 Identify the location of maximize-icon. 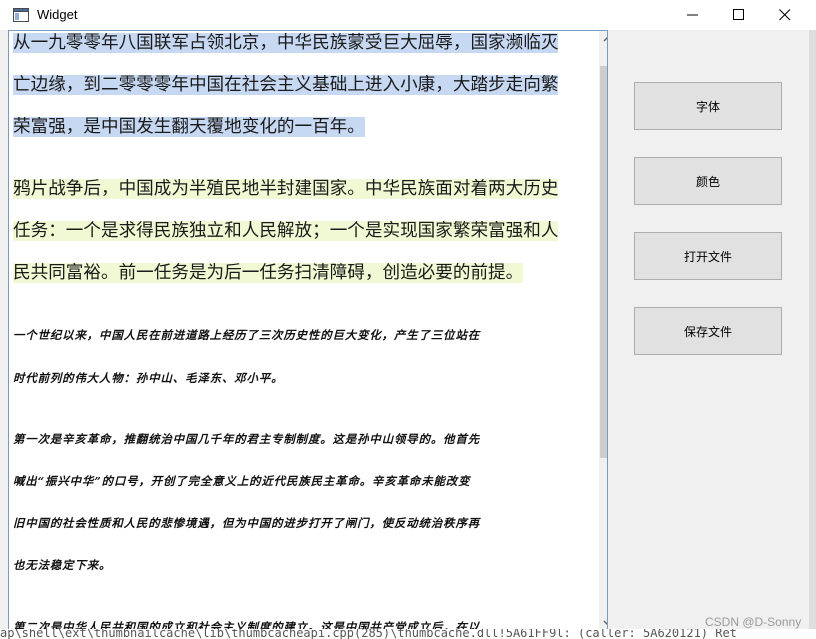
(738, 14).